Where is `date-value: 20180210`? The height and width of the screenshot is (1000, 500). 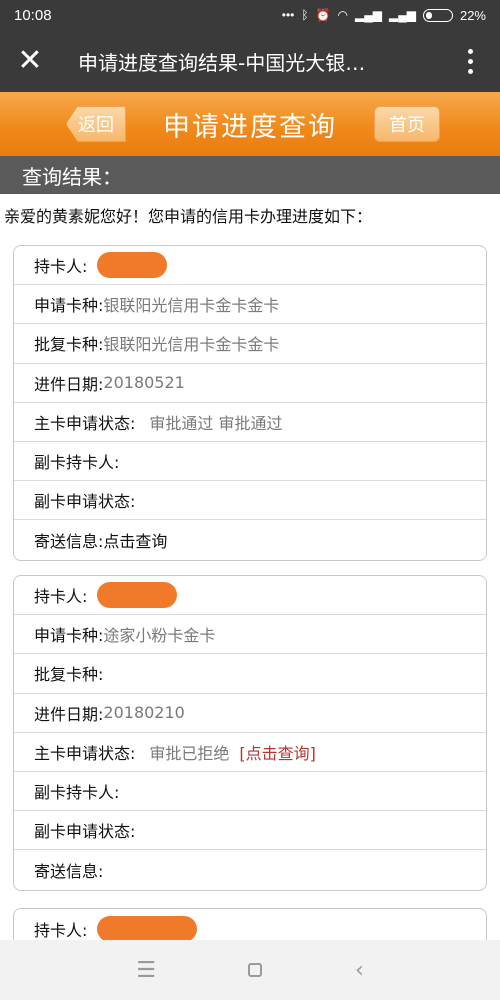 date-value: 20180210 is located at coordinates (144, 713).